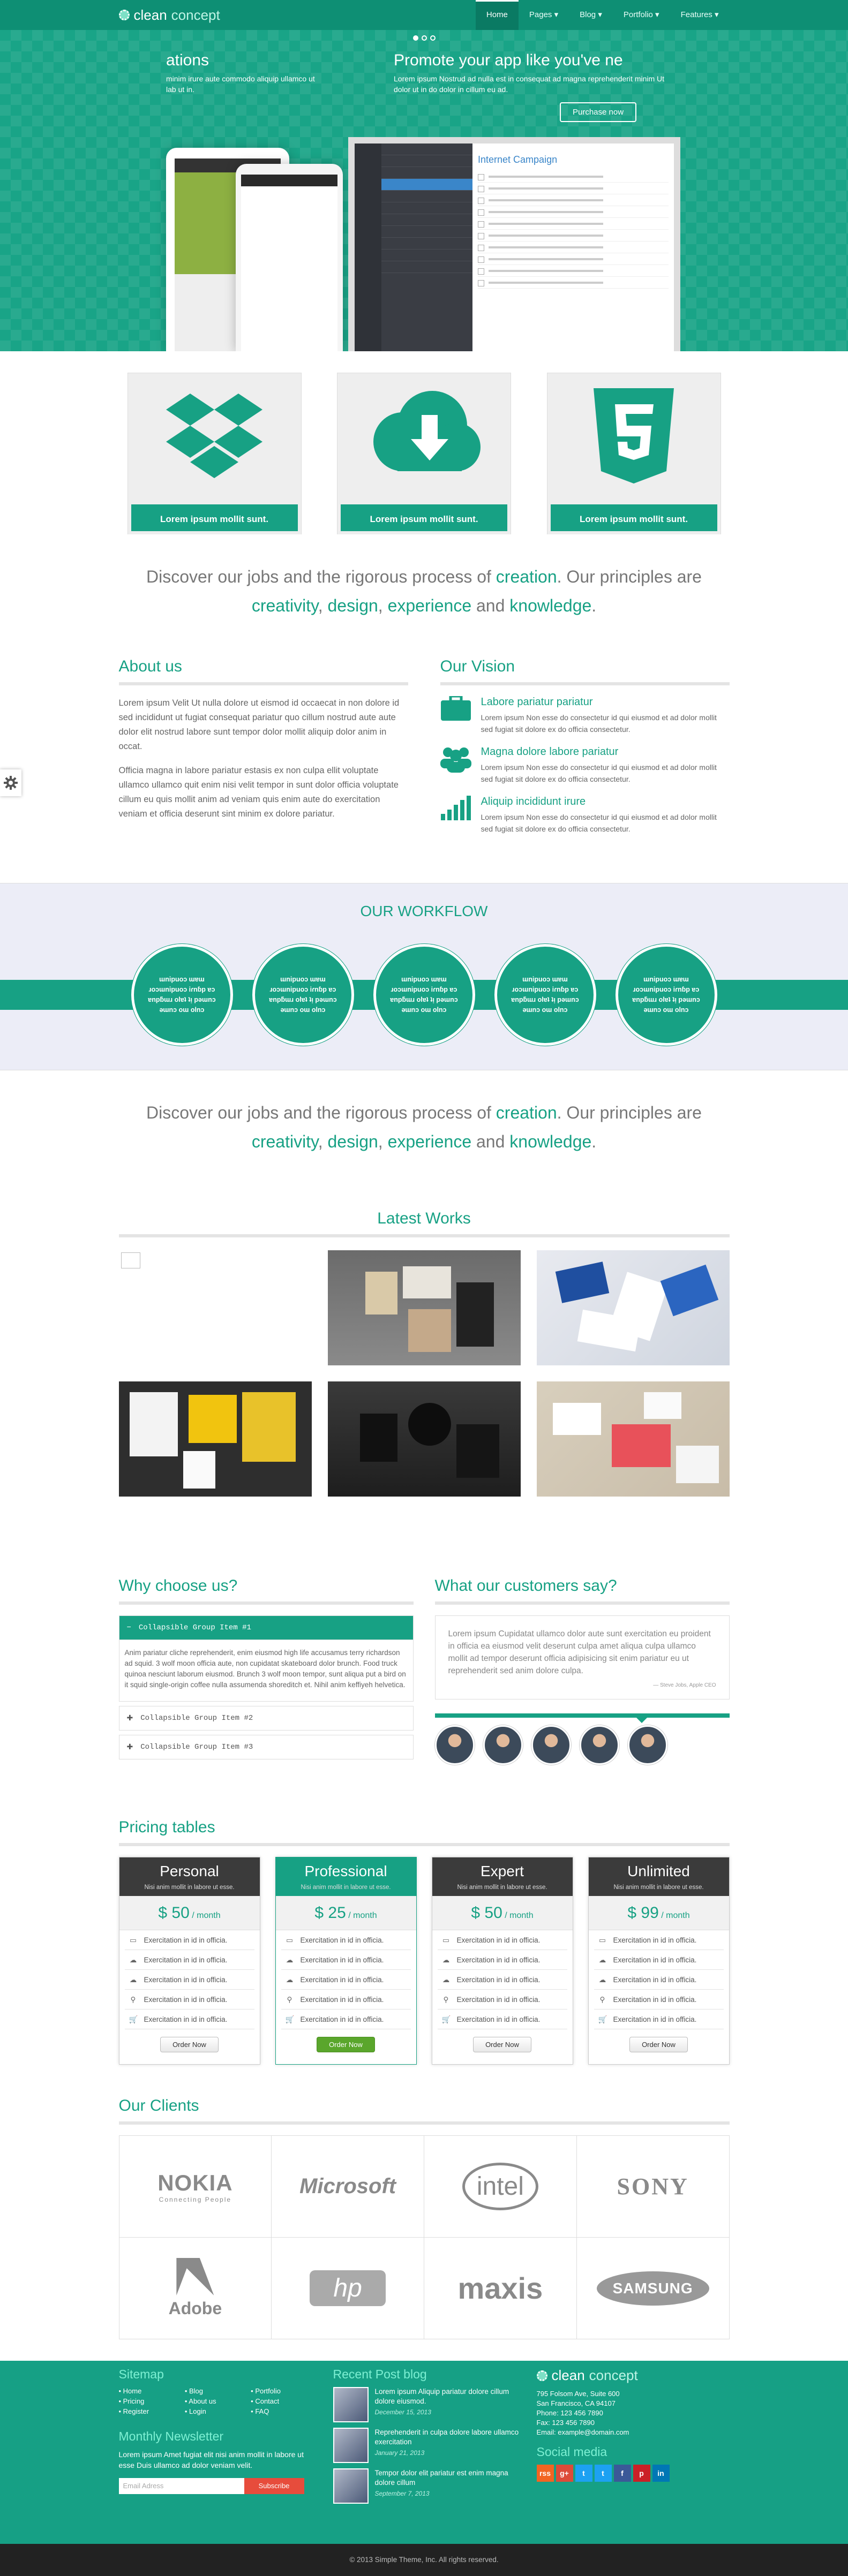  What do you see at coordinates (152, 2391) in the screenshot?
I see `footer-link: Home` at bounding box center [152, 2391].